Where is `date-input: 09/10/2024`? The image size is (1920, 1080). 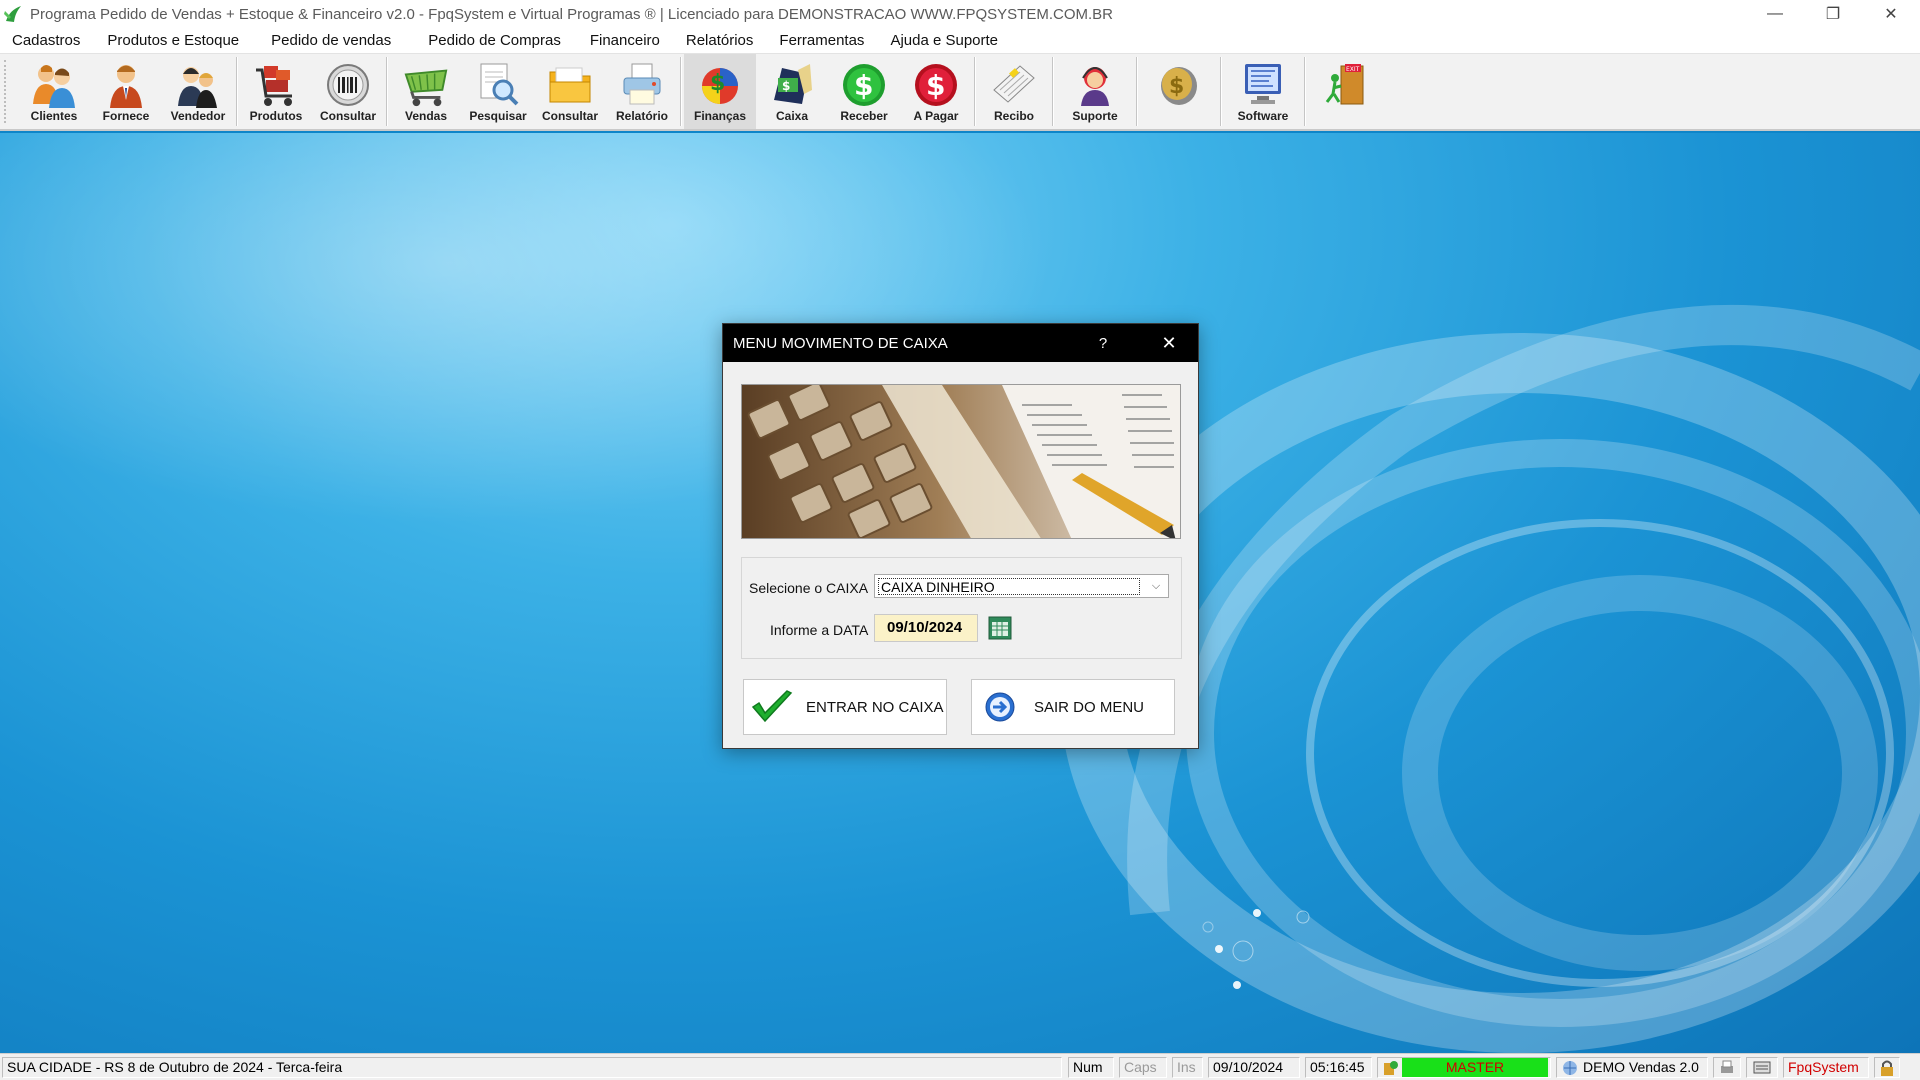
date-input: 09/10/2024 is located at coordinates (926, 628).